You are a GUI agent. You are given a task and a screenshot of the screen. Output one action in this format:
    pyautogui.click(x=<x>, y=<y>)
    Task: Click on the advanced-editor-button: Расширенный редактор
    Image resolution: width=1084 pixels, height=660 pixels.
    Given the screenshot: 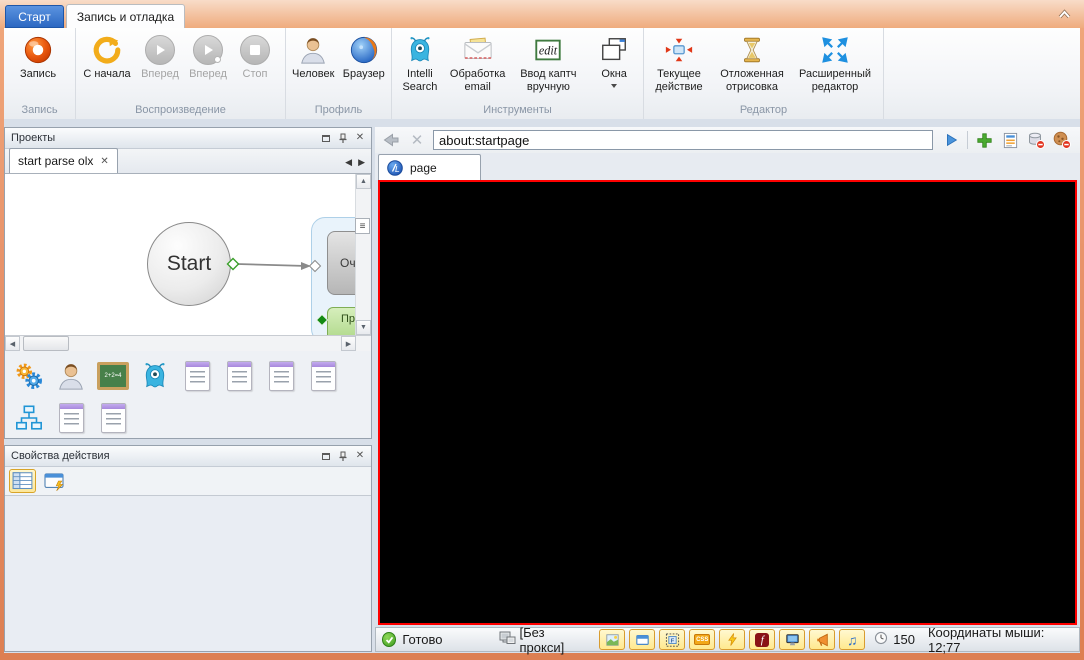 What is the action you would take?
    pyautogui.click(x=835, y=66)
    